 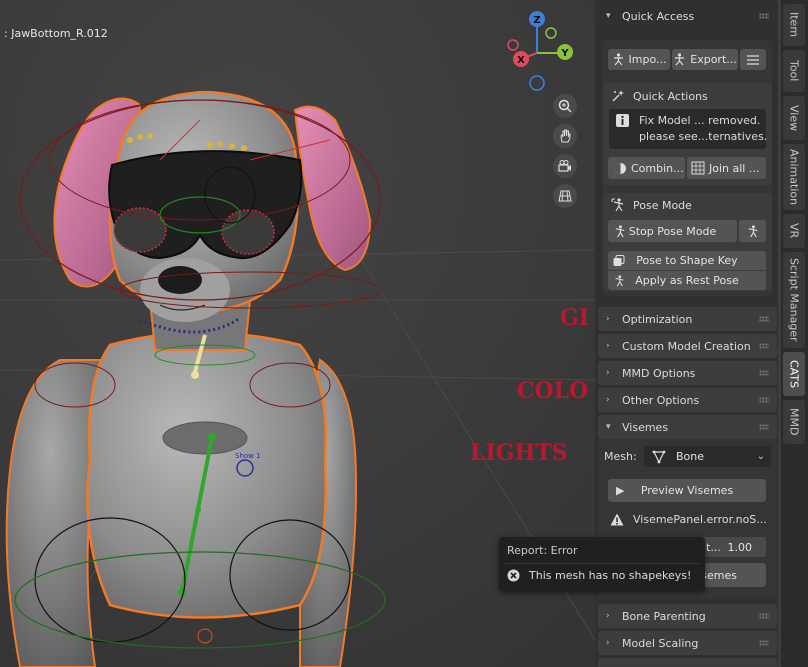 What do you see at coordinates (698, 168) in the screenshot?
I see `mesh-grid-icon` at bounding box center [698, 168].